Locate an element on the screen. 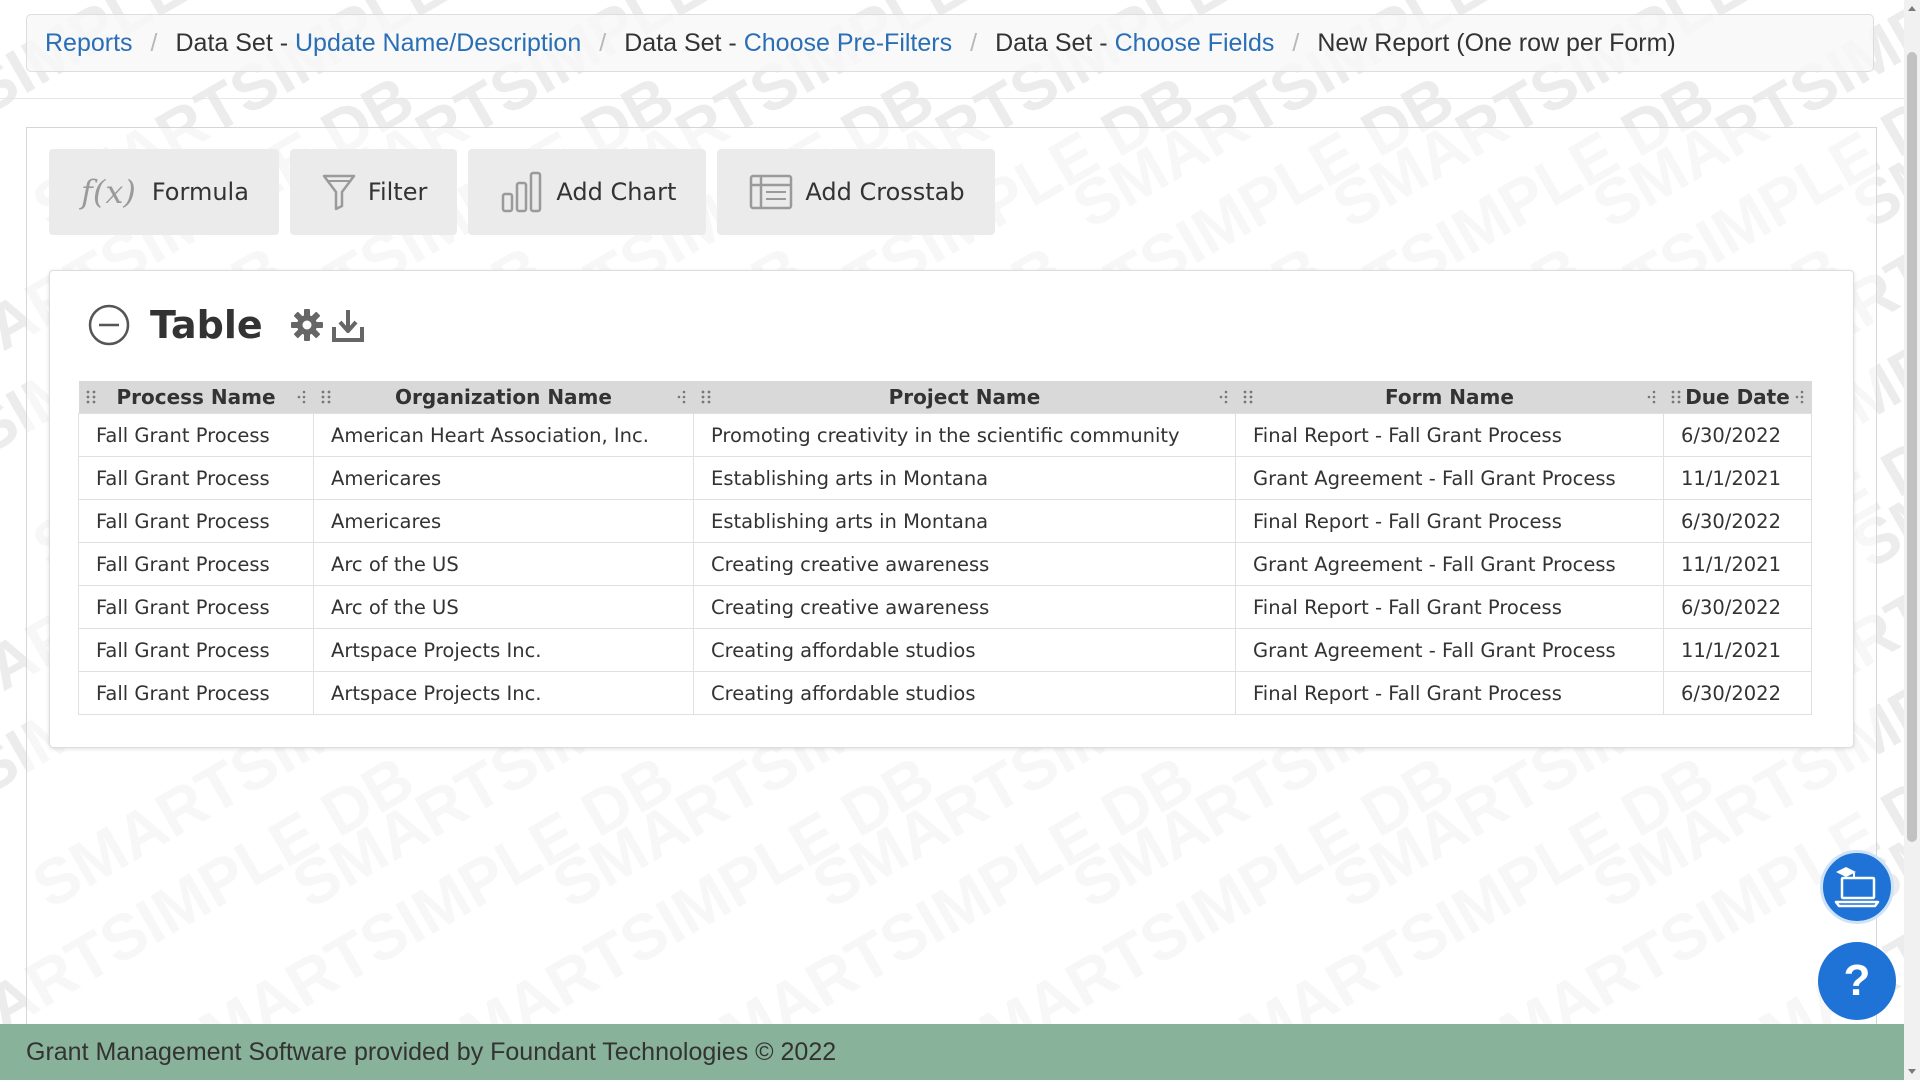 The width and height of the screenshot is (1920, 1080). gear-icon is located at coordinates (307, 325).